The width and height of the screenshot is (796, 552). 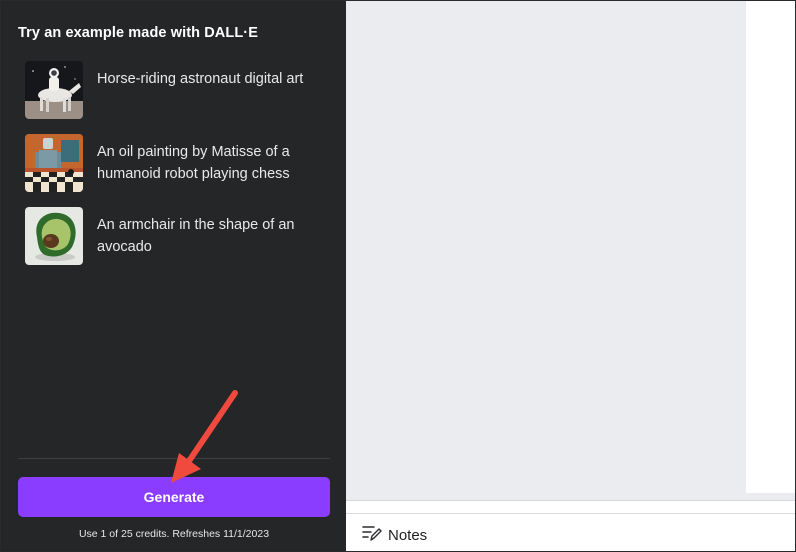 I want to click on footer-bar: Notes, so click(x=570, y=532).